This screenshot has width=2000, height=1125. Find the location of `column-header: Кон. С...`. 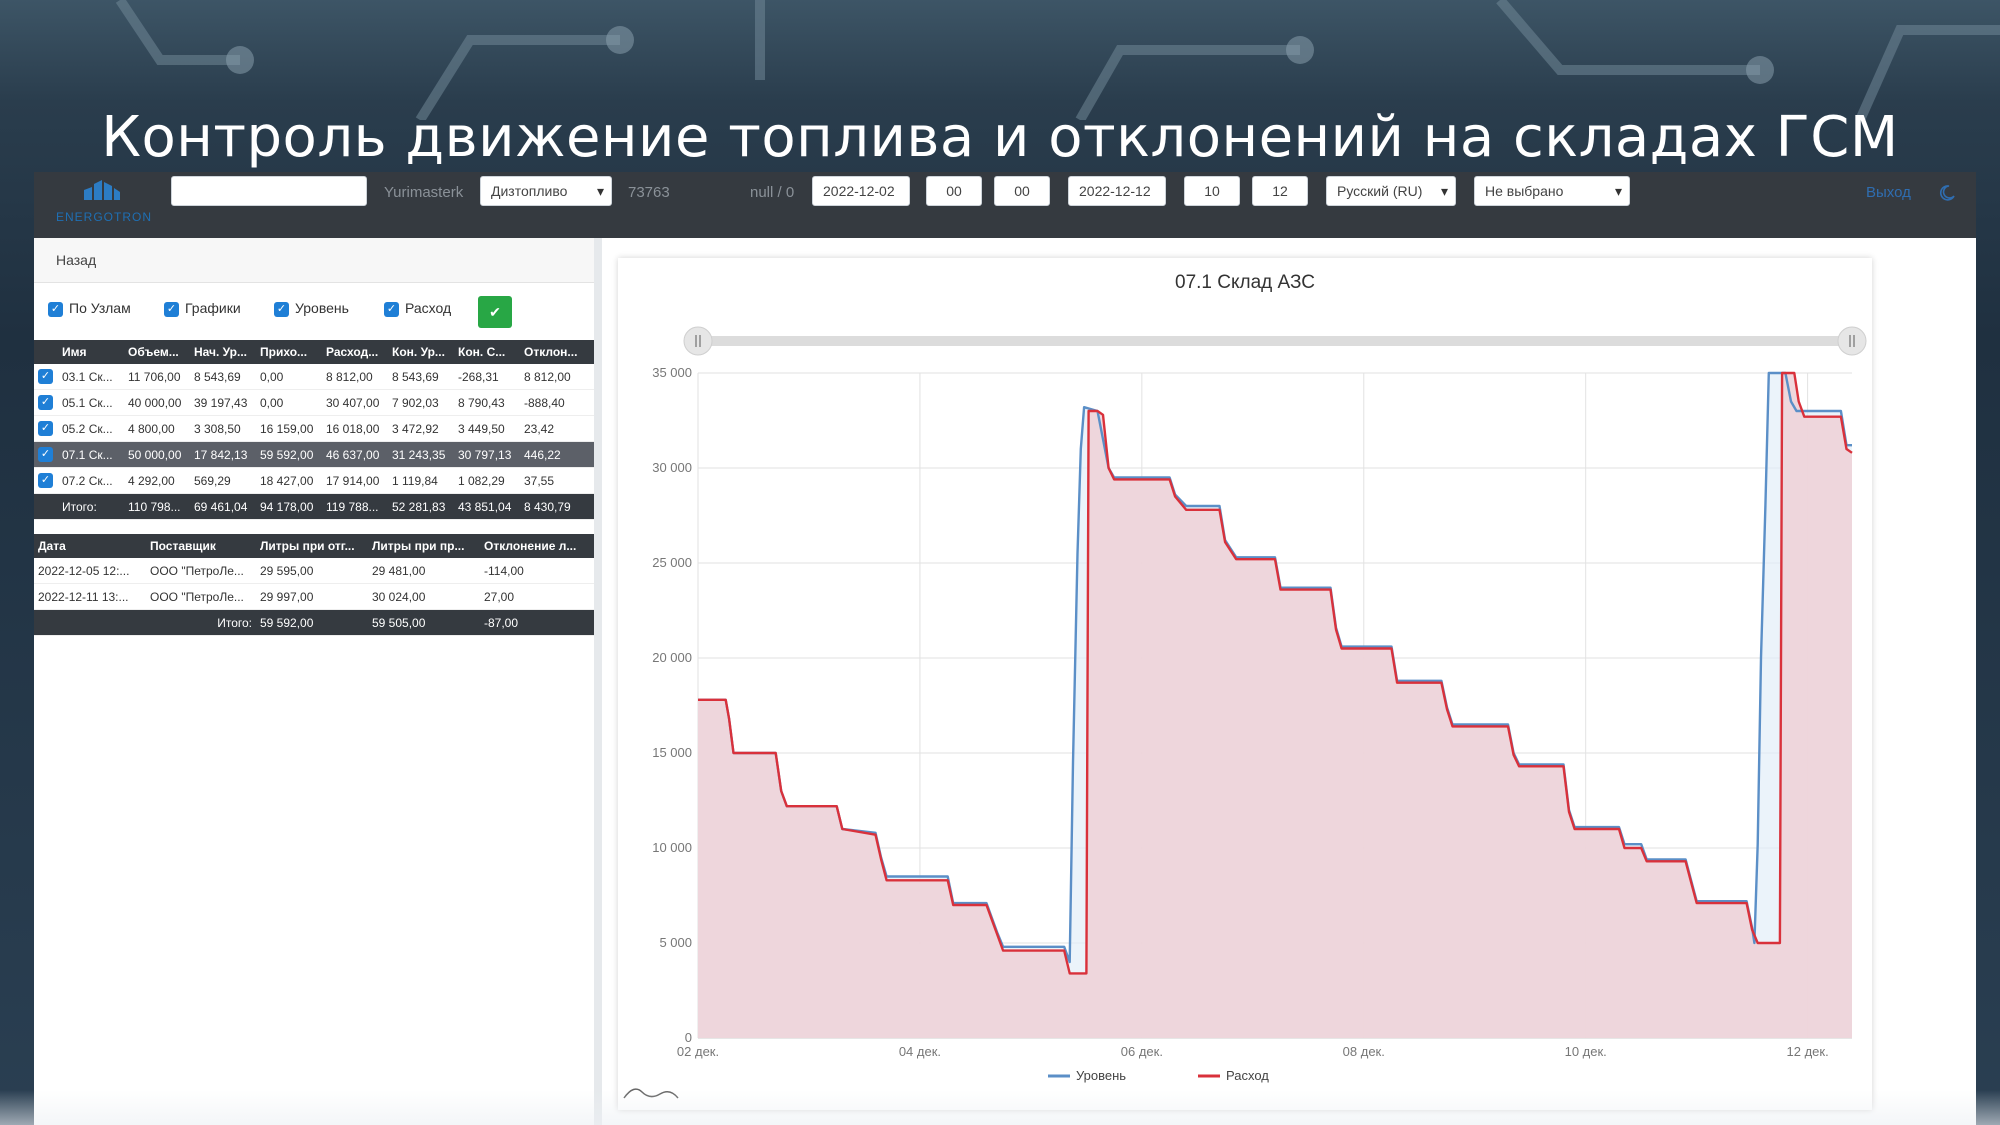

column-header: Кон. С... is located at coordinates (487, 352).